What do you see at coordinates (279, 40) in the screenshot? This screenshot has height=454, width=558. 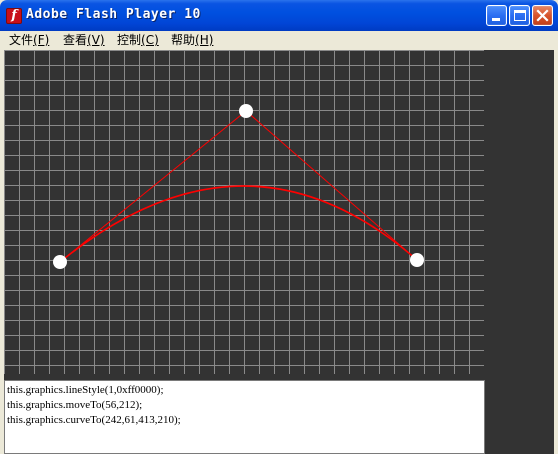 I see `menu-bar: 文件(F) 查看(V) 控制(C) 帮助(H)` at bounding box center [279, 40].